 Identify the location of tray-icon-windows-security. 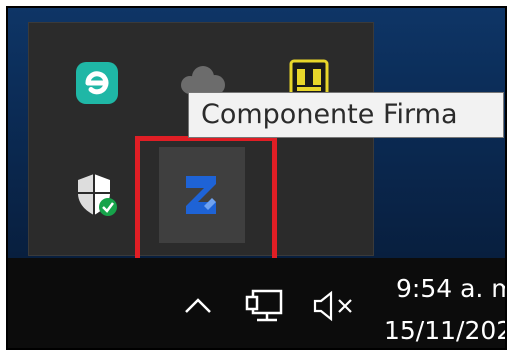
(97, 195).